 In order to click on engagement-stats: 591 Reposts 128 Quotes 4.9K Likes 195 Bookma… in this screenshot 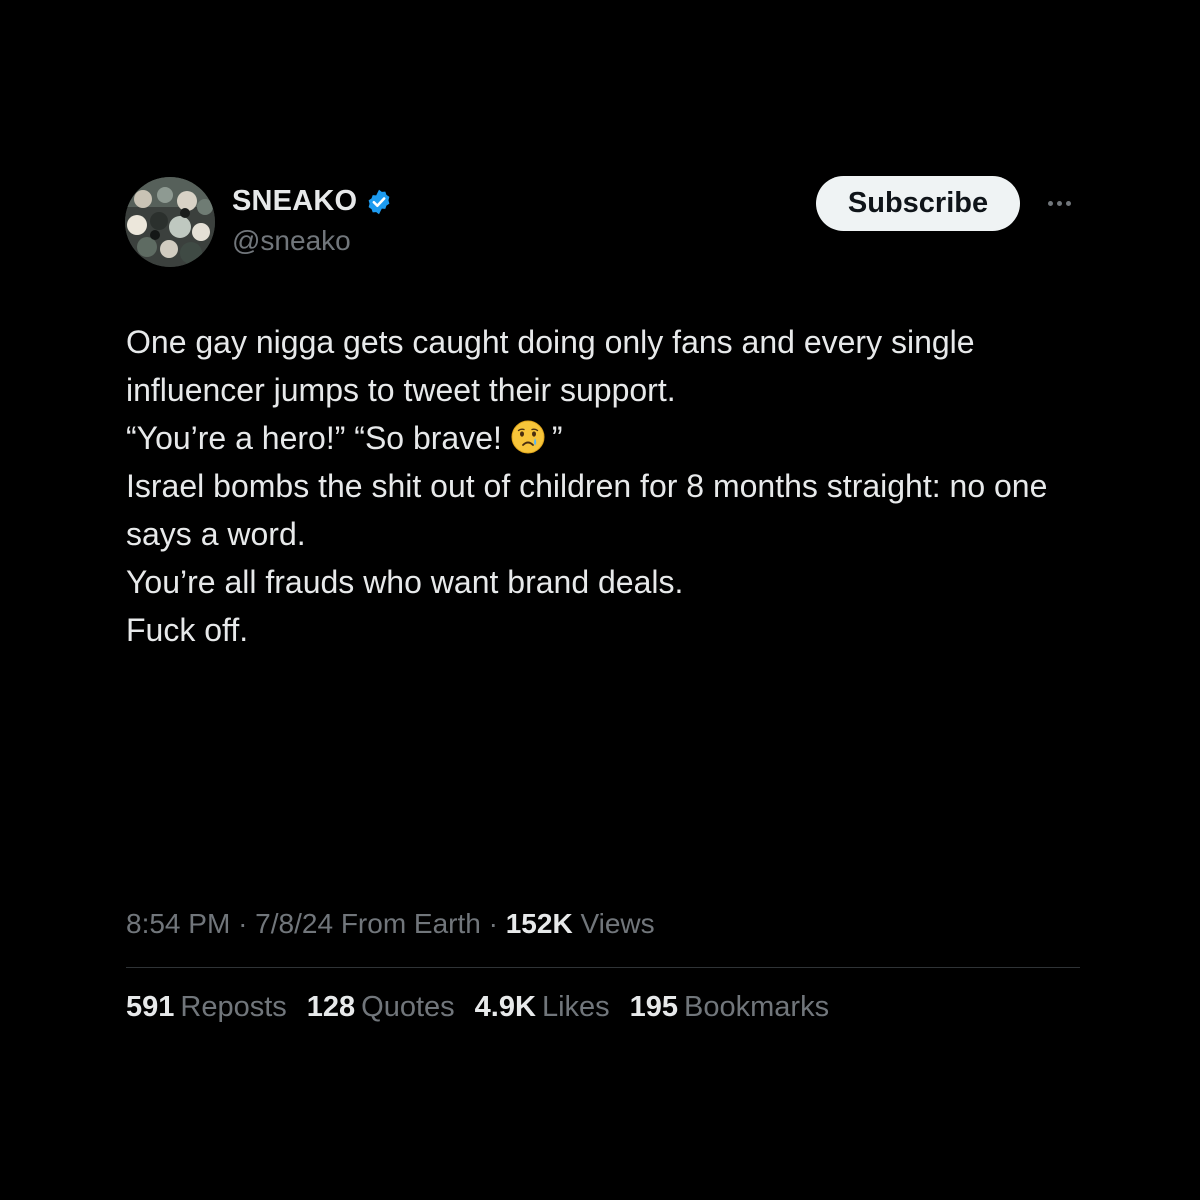, I will do `click(477, 1007)`.